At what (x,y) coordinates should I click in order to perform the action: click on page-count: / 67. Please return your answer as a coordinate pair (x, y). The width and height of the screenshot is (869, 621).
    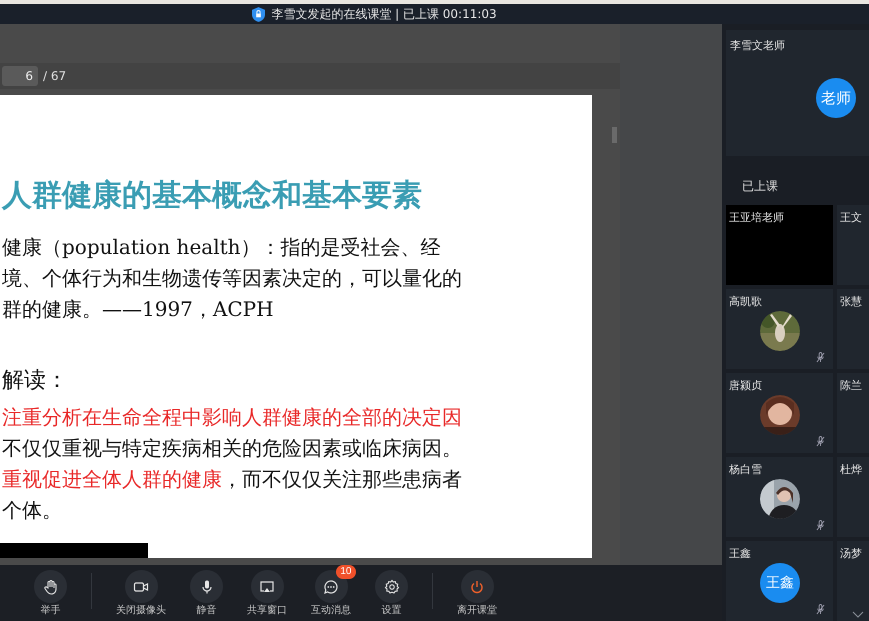
    Looking at the image, I should click on (54, 76).